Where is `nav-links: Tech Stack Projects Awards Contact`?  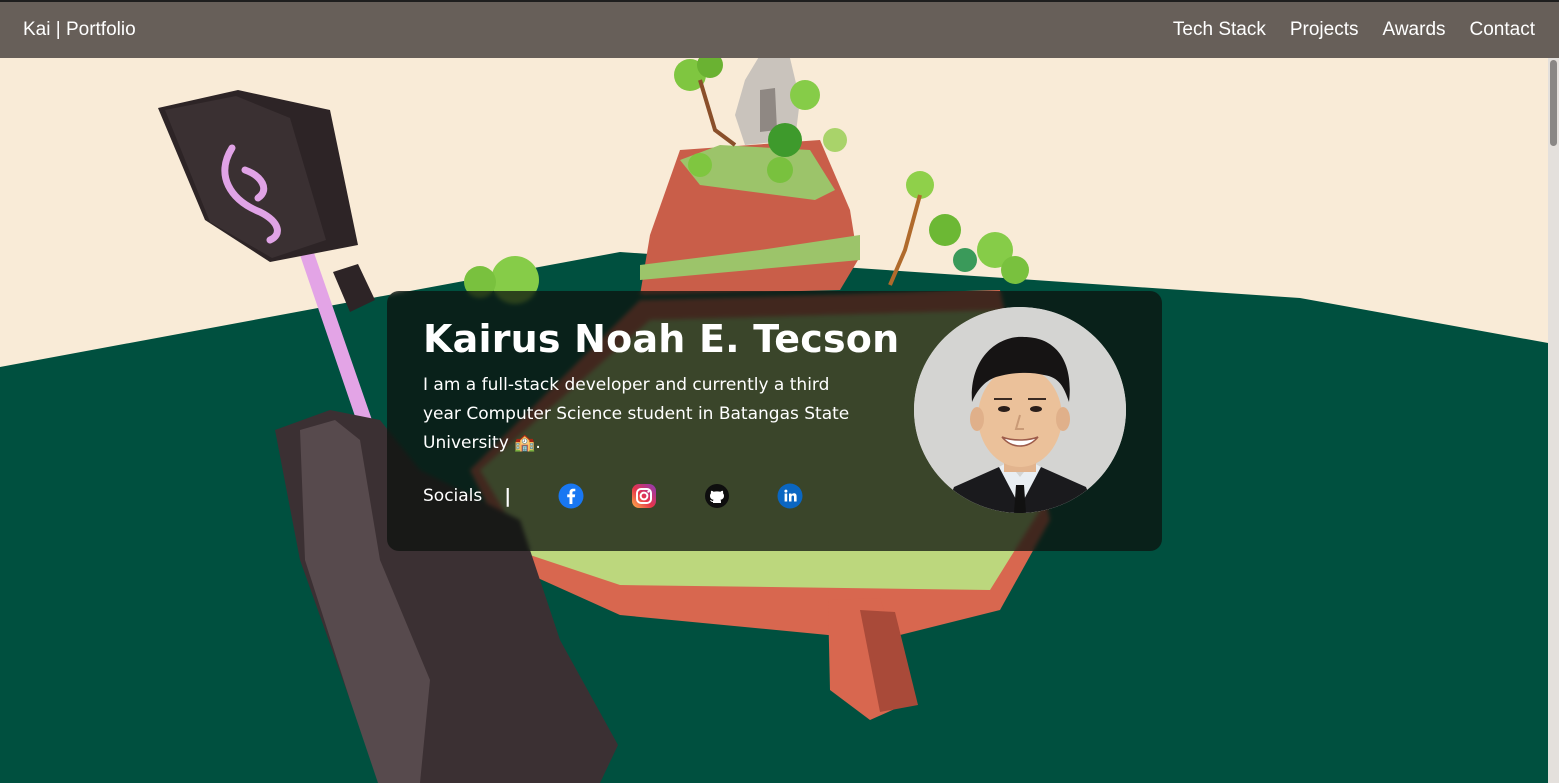 nav-links: Tech Stack Projects Awards Contact is located at coordinates (1342, 30).